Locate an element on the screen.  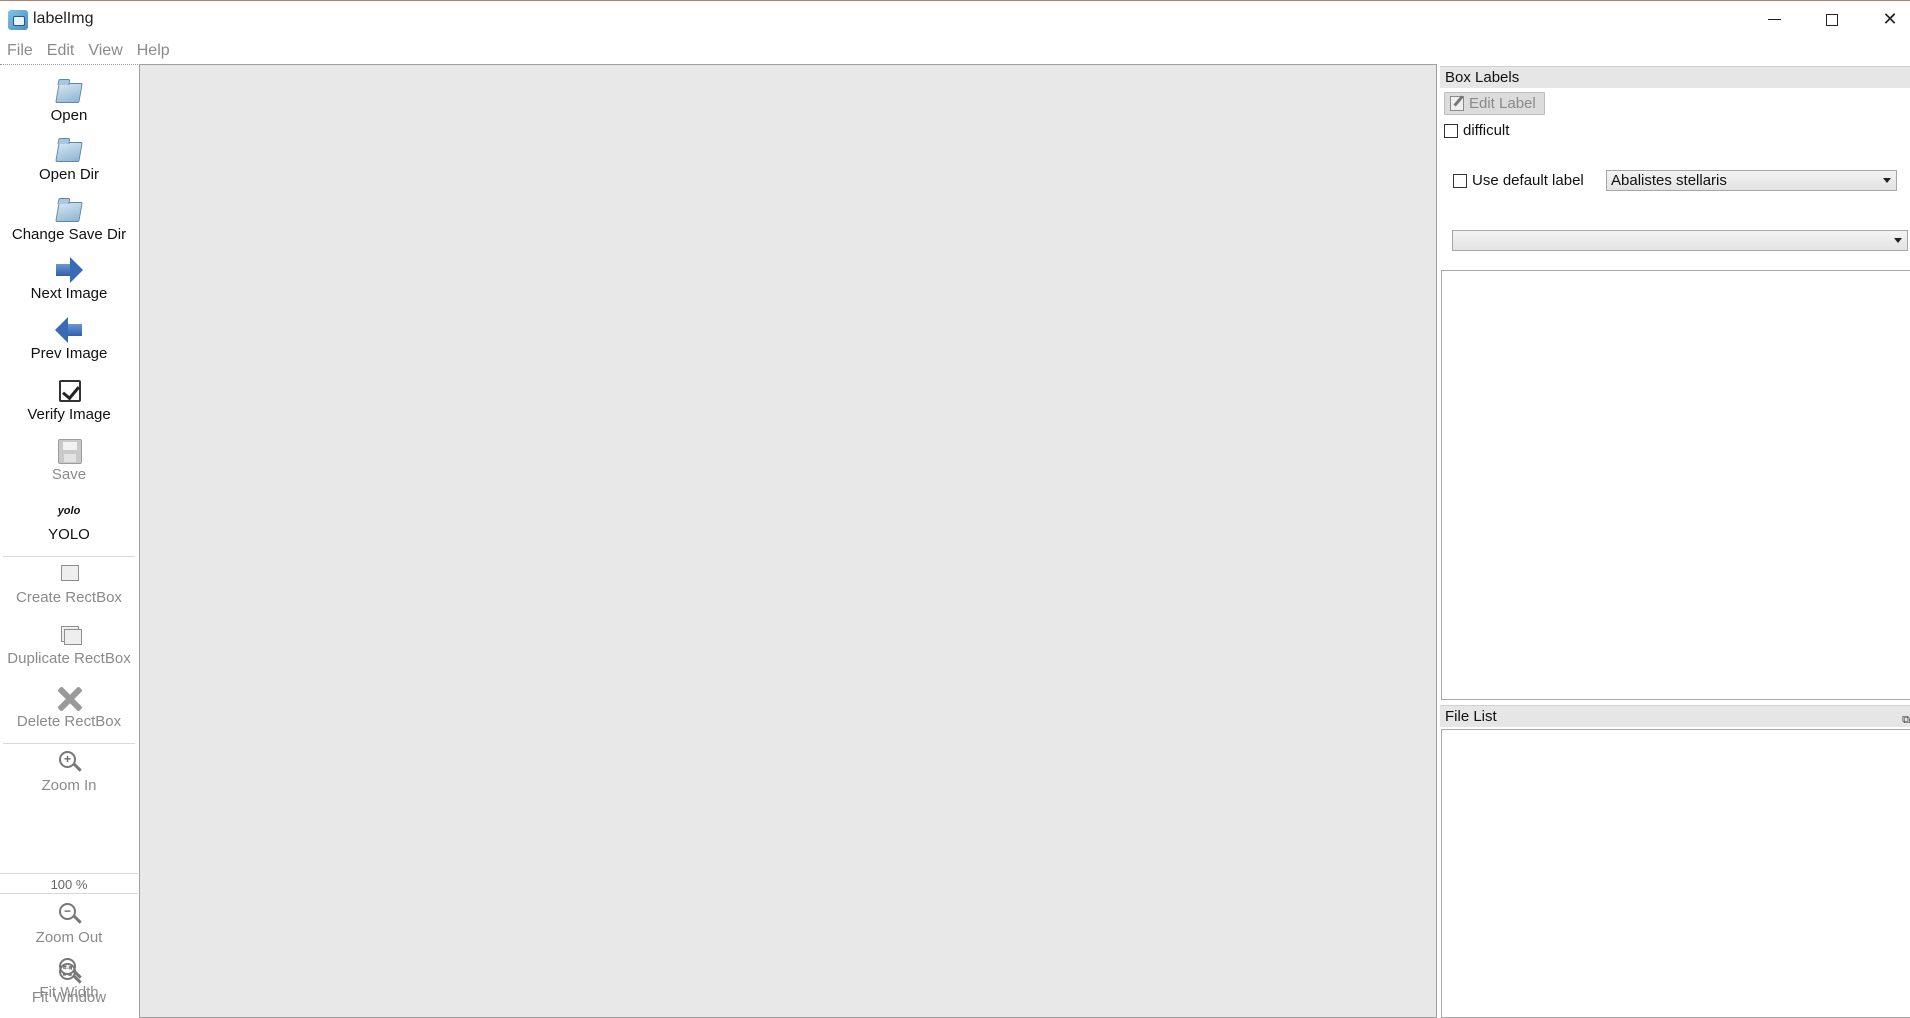
zoom-in-icon: + is located at coordinates (69, 762).